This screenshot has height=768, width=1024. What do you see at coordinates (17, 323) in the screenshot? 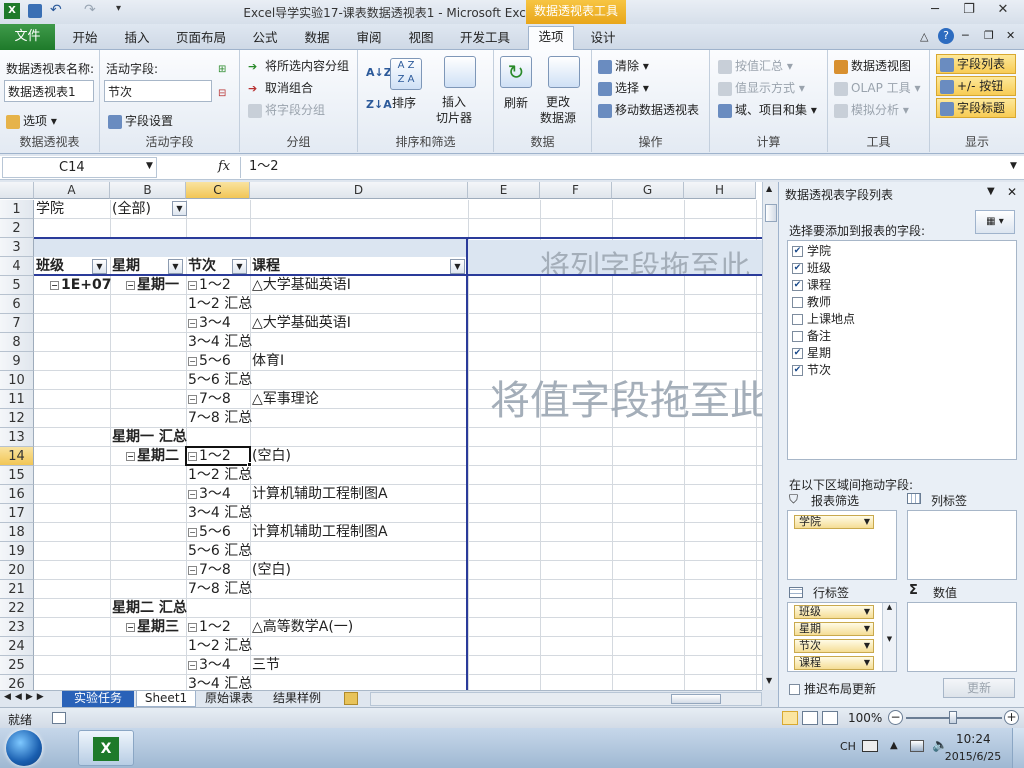
I see `row-header: 7` at bounding box center [17, 323].